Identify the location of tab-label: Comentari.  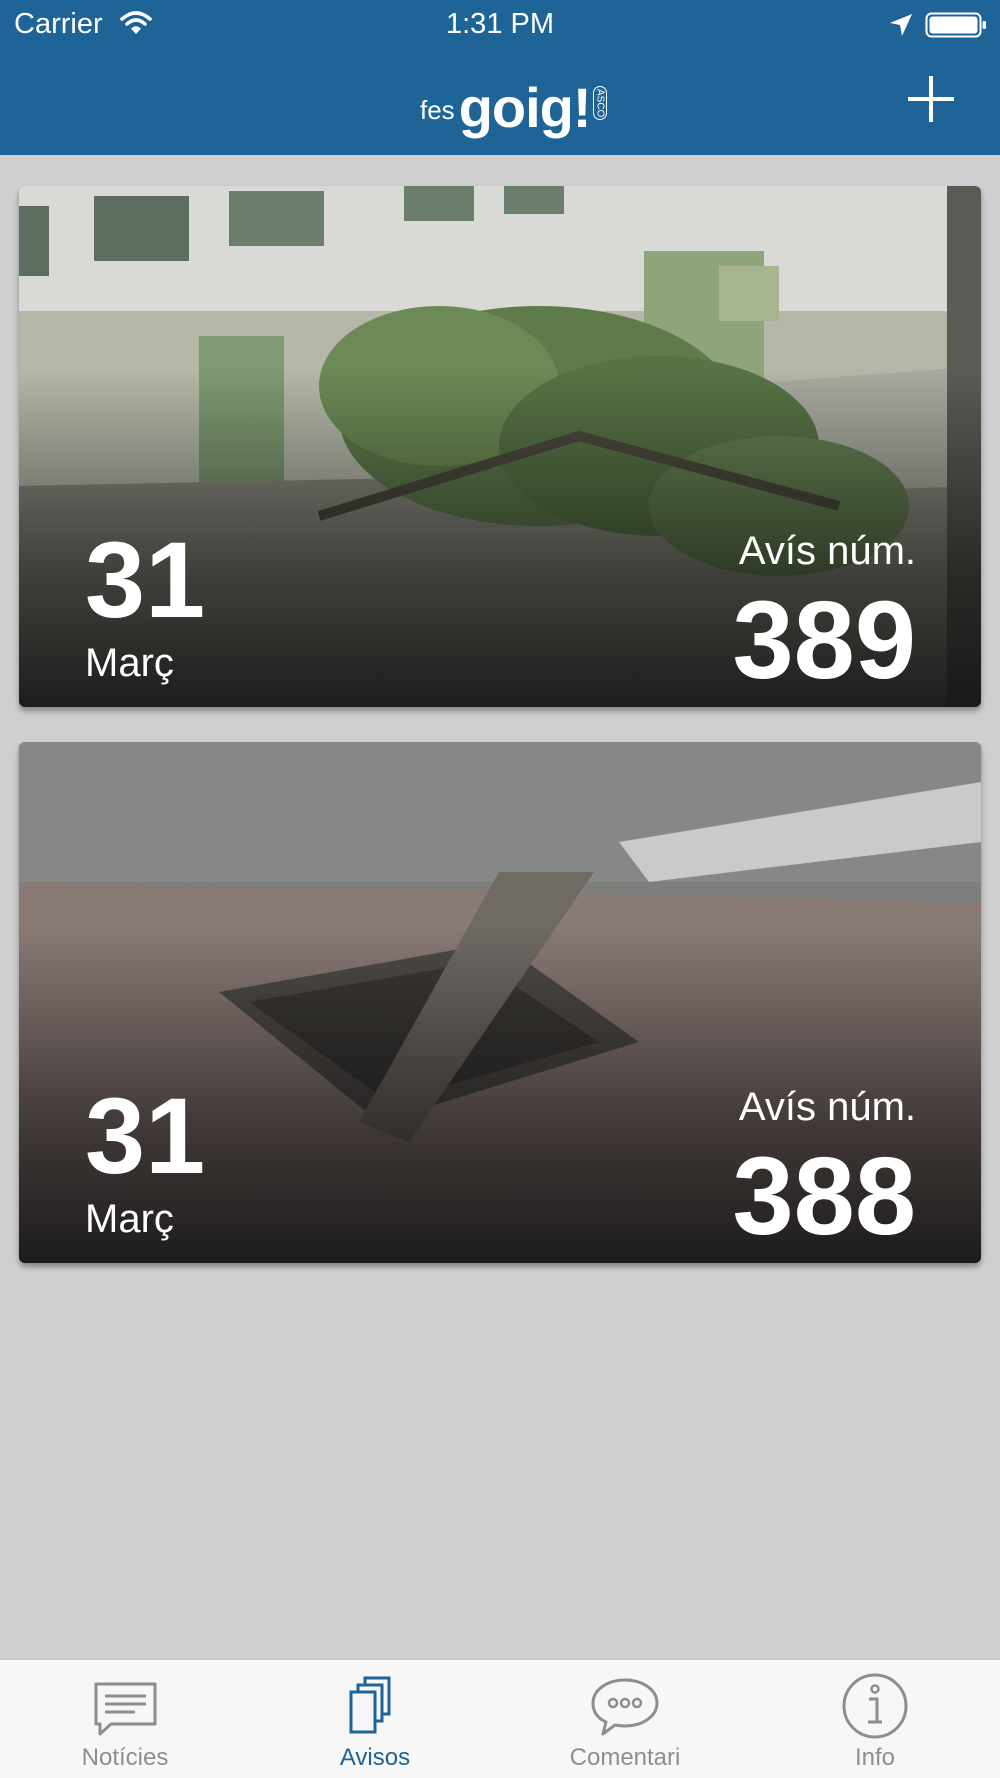
(625, 1757).